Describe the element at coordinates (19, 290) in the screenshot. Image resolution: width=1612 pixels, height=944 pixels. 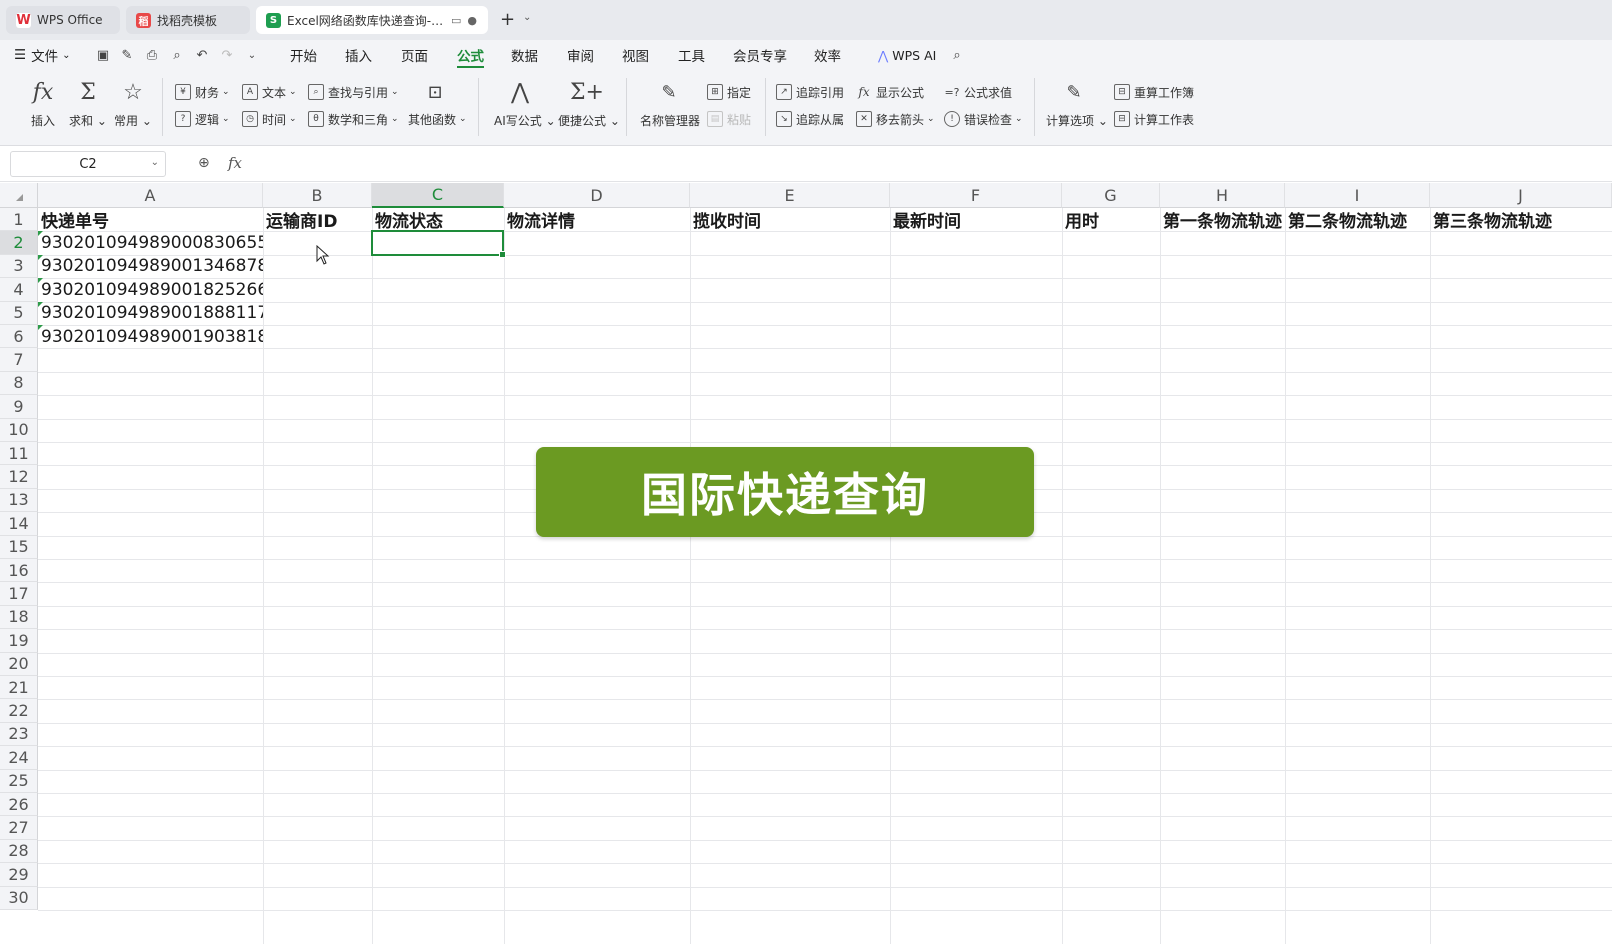
I see `row-header-4: 4` at that location.